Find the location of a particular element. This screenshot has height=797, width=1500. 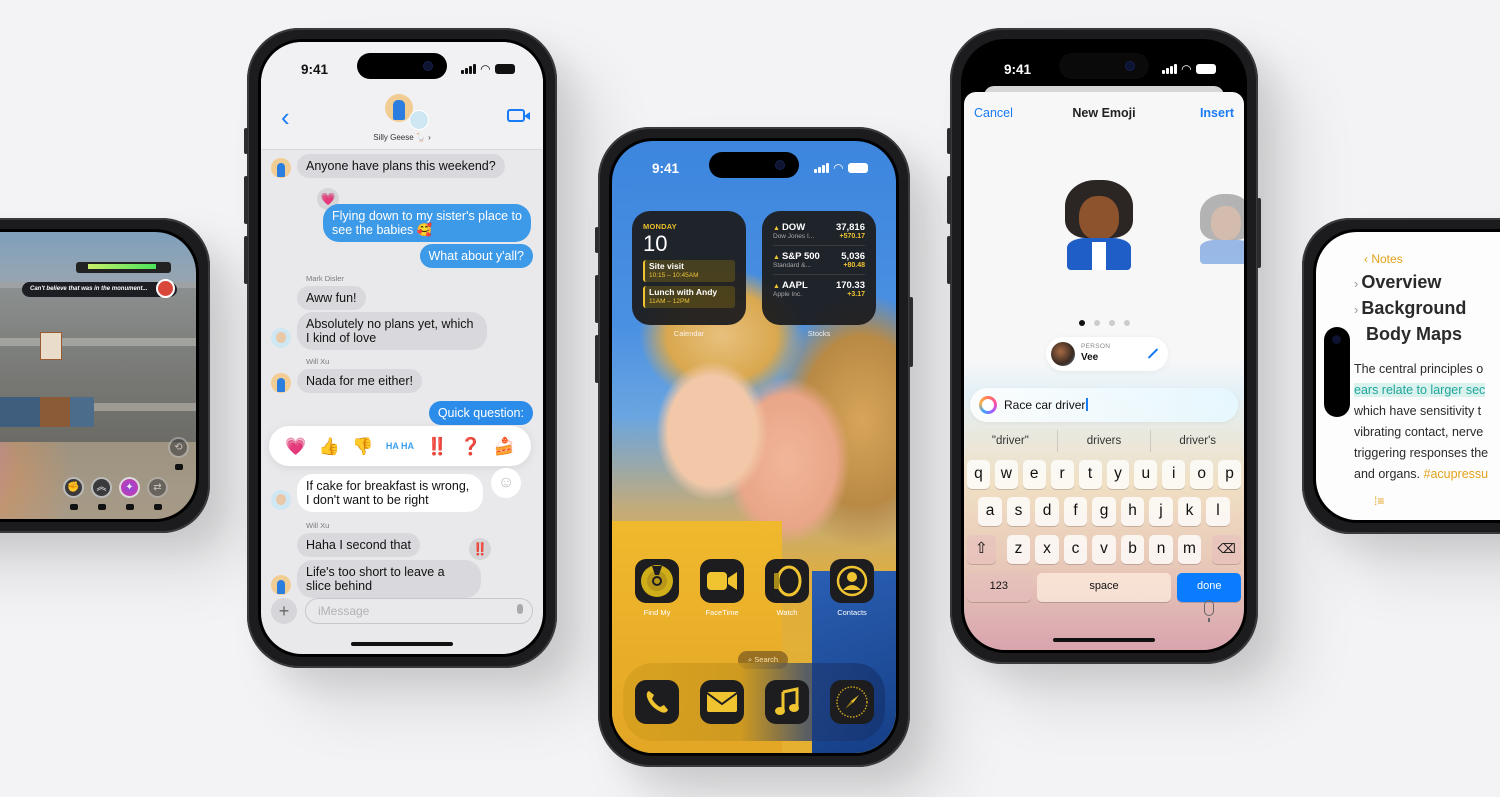

key-o: o is located at coordinates (1202, 474).